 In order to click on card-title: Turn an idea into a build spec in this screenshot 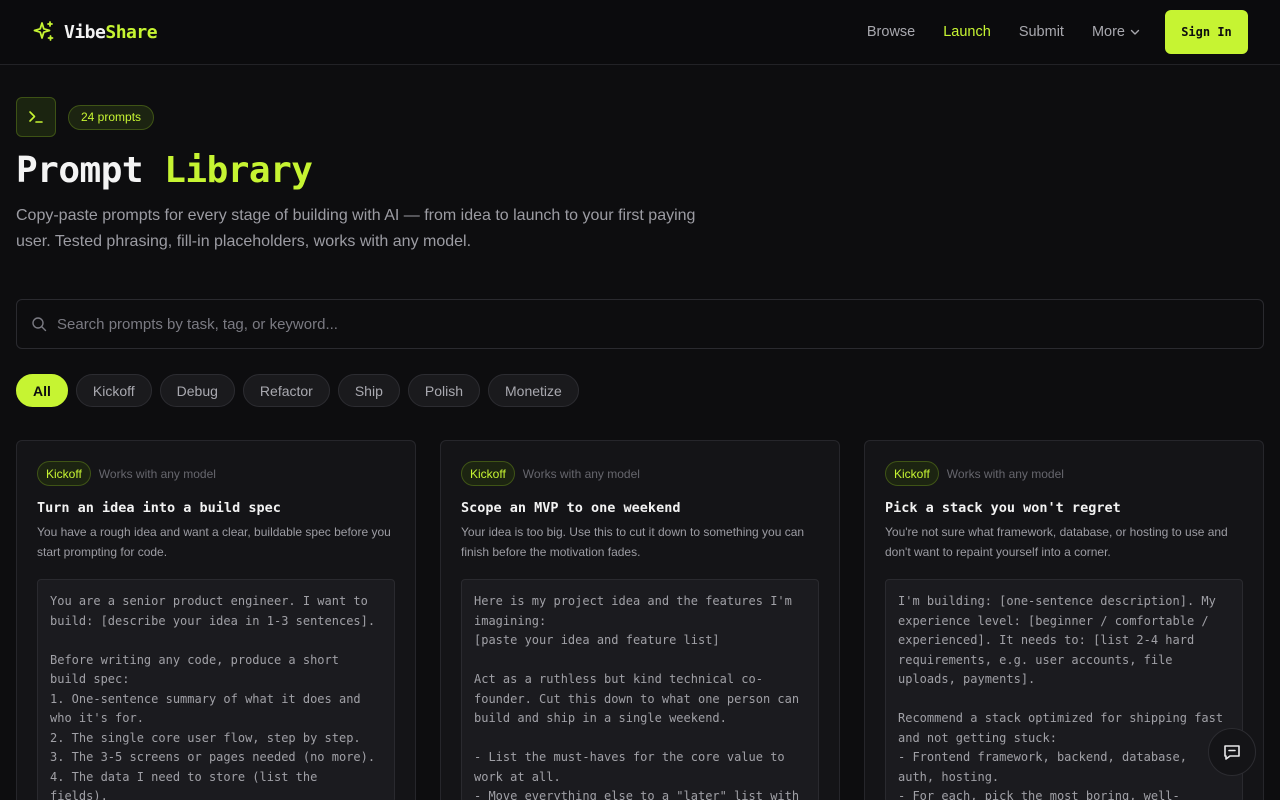, I will do `click(159, 508)`.